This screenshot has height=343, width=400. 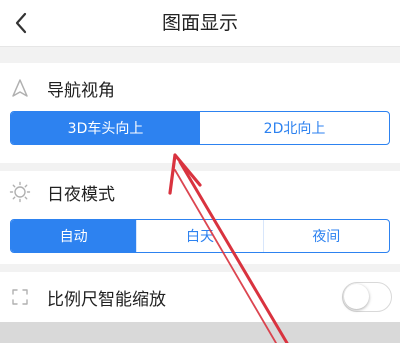 I want to click on bottom-area, so click(x=200, y=332).